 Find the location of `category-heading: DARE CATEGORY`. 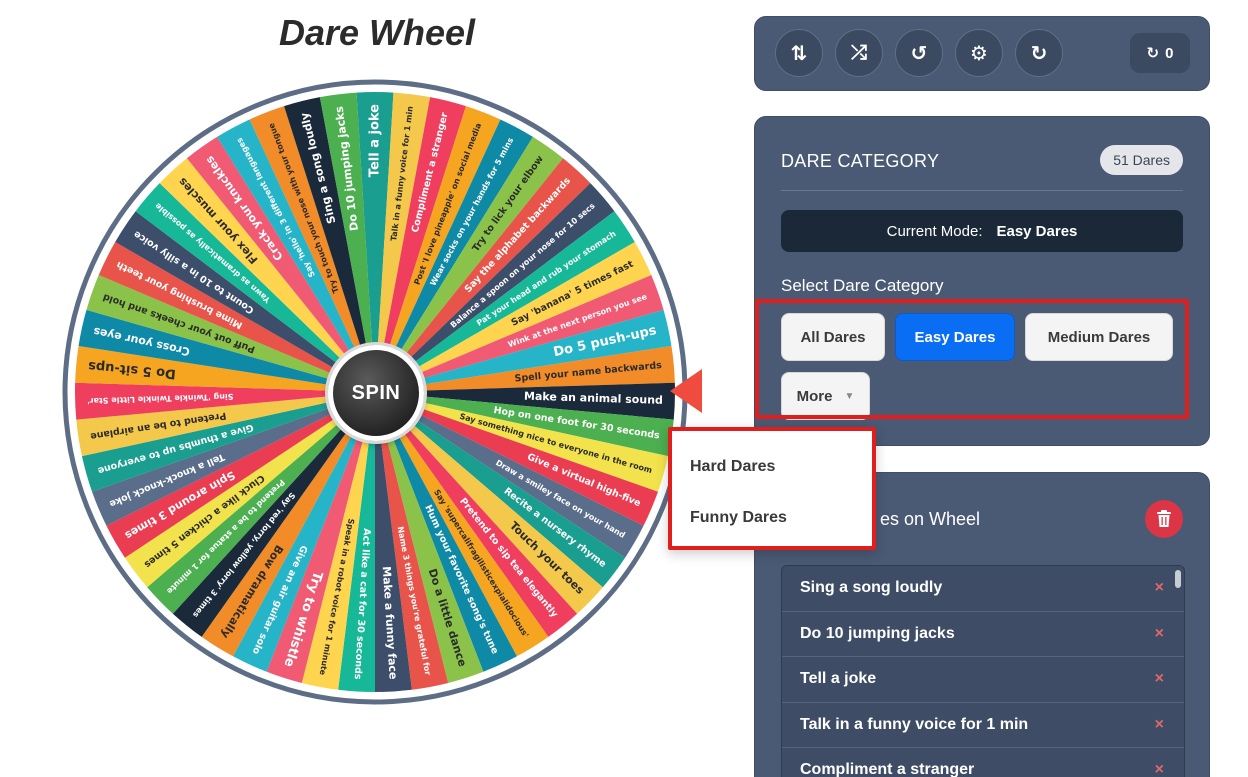

category-heading: DARE CATEGORY is located at coordinates (860, 161).